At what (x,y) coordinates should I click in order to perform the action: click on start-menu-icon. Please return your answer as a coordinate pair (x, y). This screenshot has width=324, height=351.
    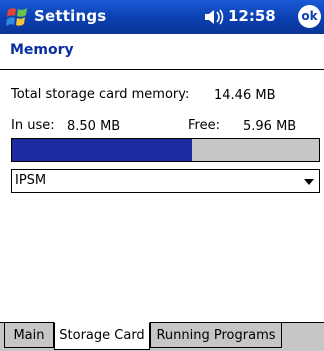
    Looking at the image, I should click on (18, 17).